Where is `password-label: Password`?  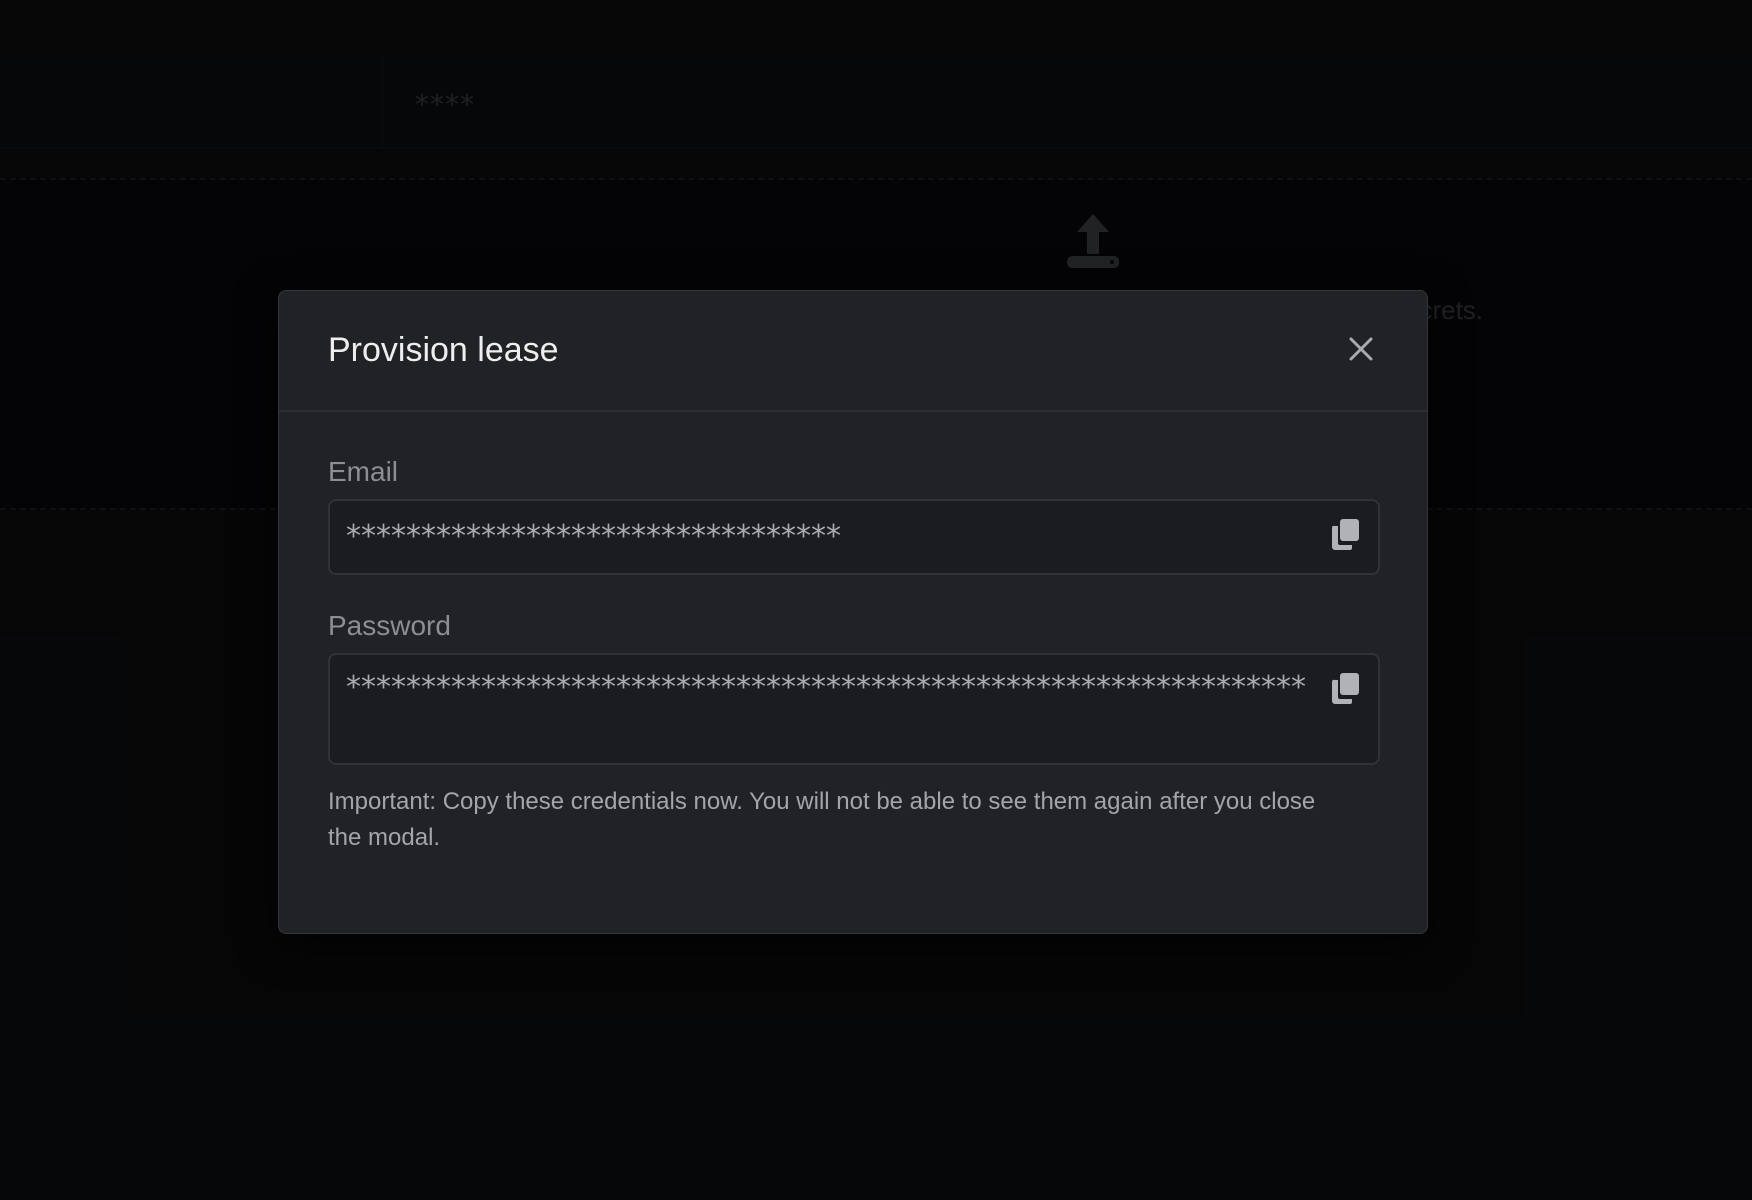 password-label: Password is located at coordinates (389, 625).